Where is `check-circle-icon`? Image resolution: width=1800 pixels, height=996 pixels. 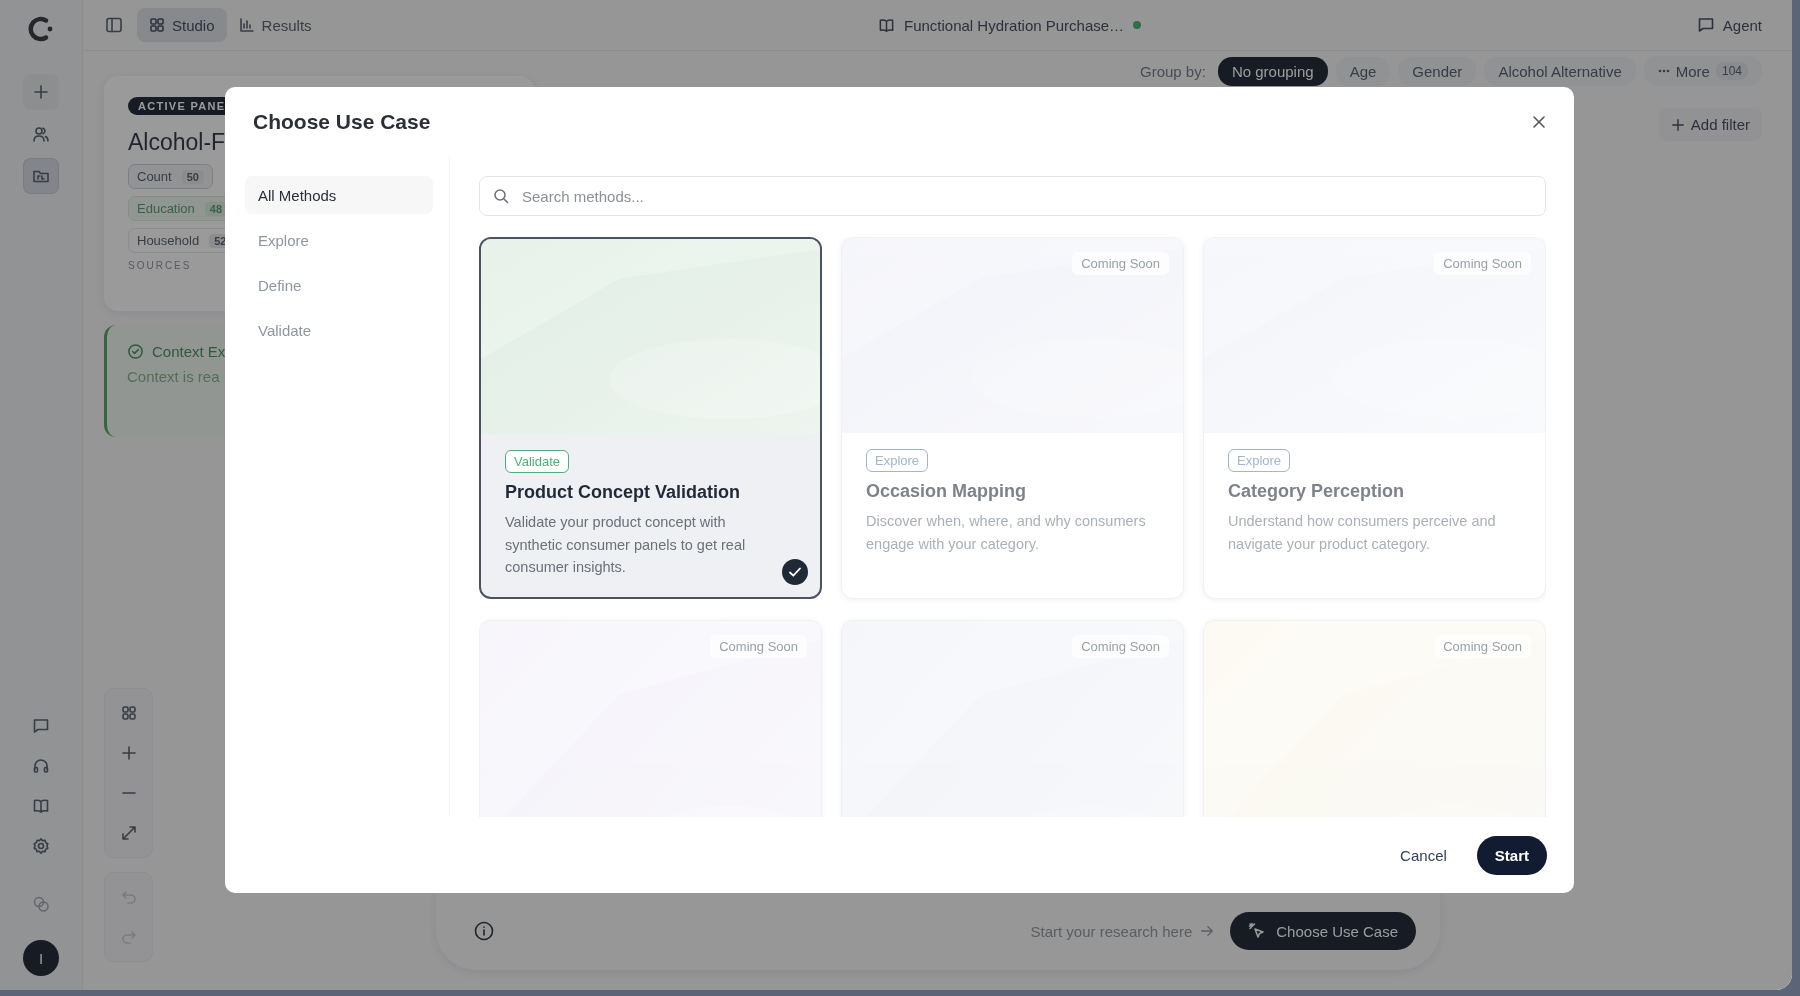 check-circle-icon is located at coordinates (135, 351).